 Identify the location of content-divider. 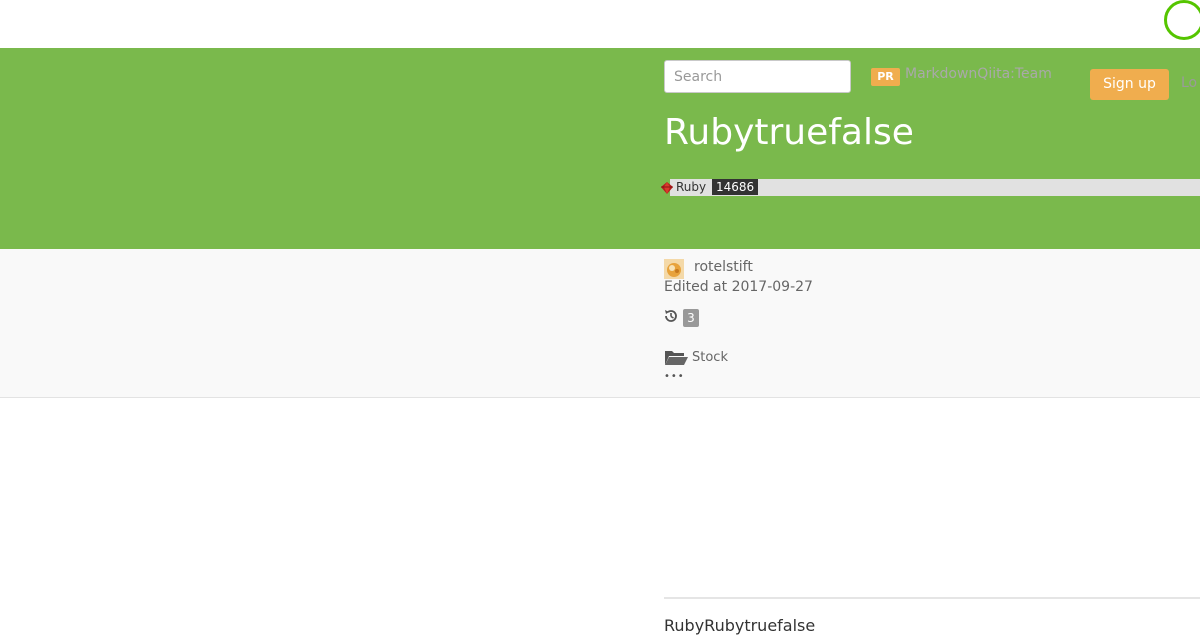
(932, 598).